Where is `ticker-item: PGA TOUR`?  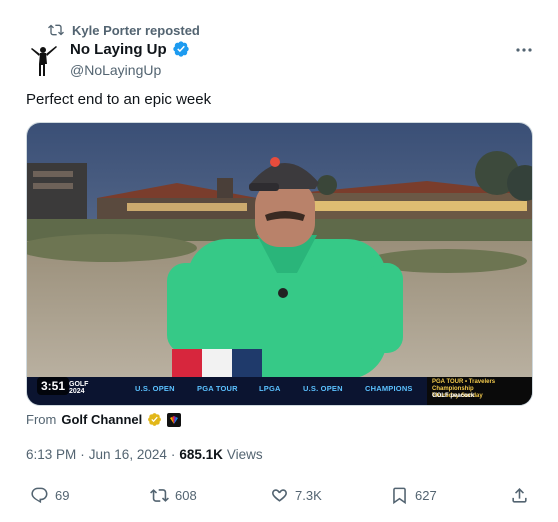 ticker-item: PGA TOUR is located at coordinates (217, 388).